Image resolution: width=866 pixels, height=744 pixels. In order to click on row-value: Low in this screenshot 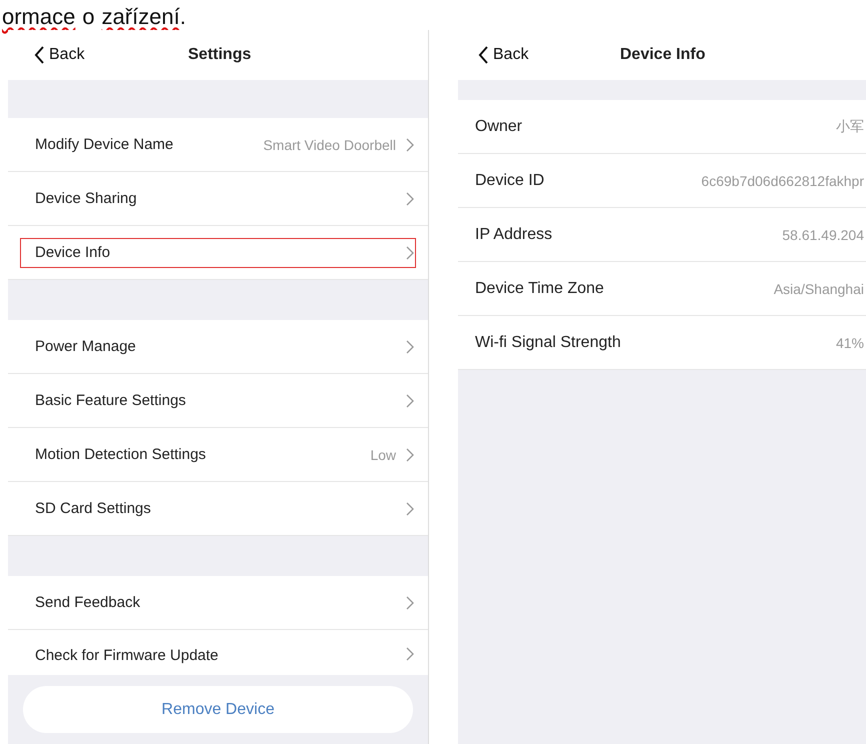, I will do `click(383, 454)`.